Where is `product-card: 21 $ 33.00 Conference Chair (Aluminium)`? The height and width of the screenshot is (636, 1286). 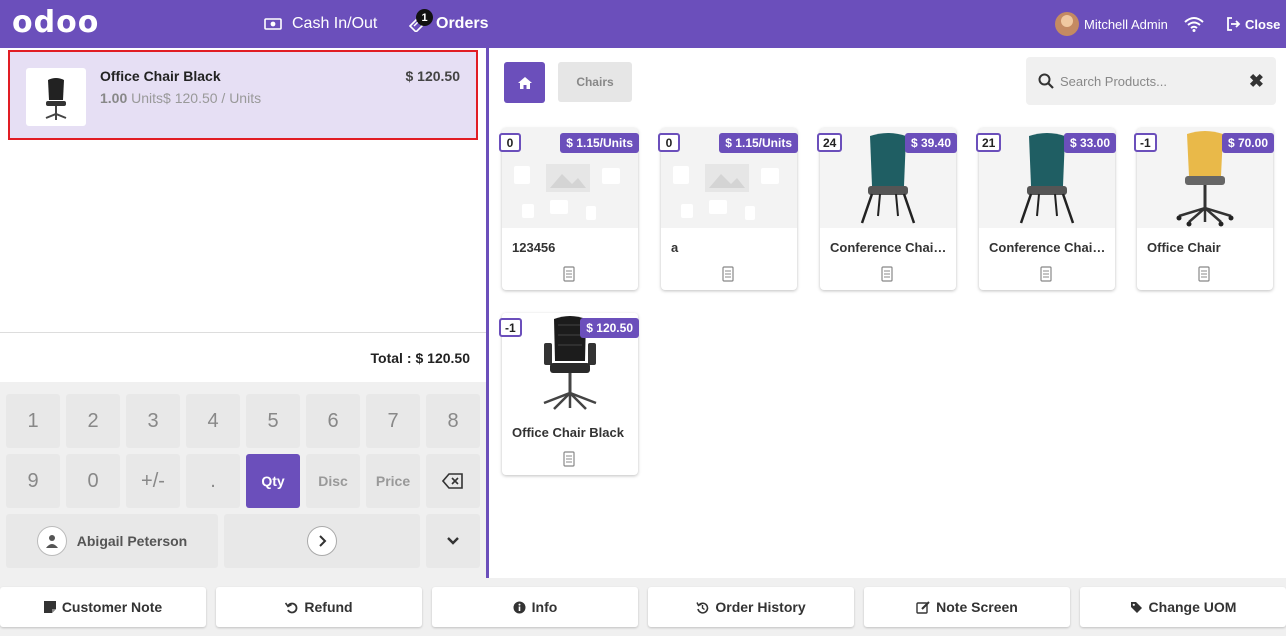
product-card: 21 $ 33.00 Conference Chair (Aluminium) is located at coordinates (1046, 209).